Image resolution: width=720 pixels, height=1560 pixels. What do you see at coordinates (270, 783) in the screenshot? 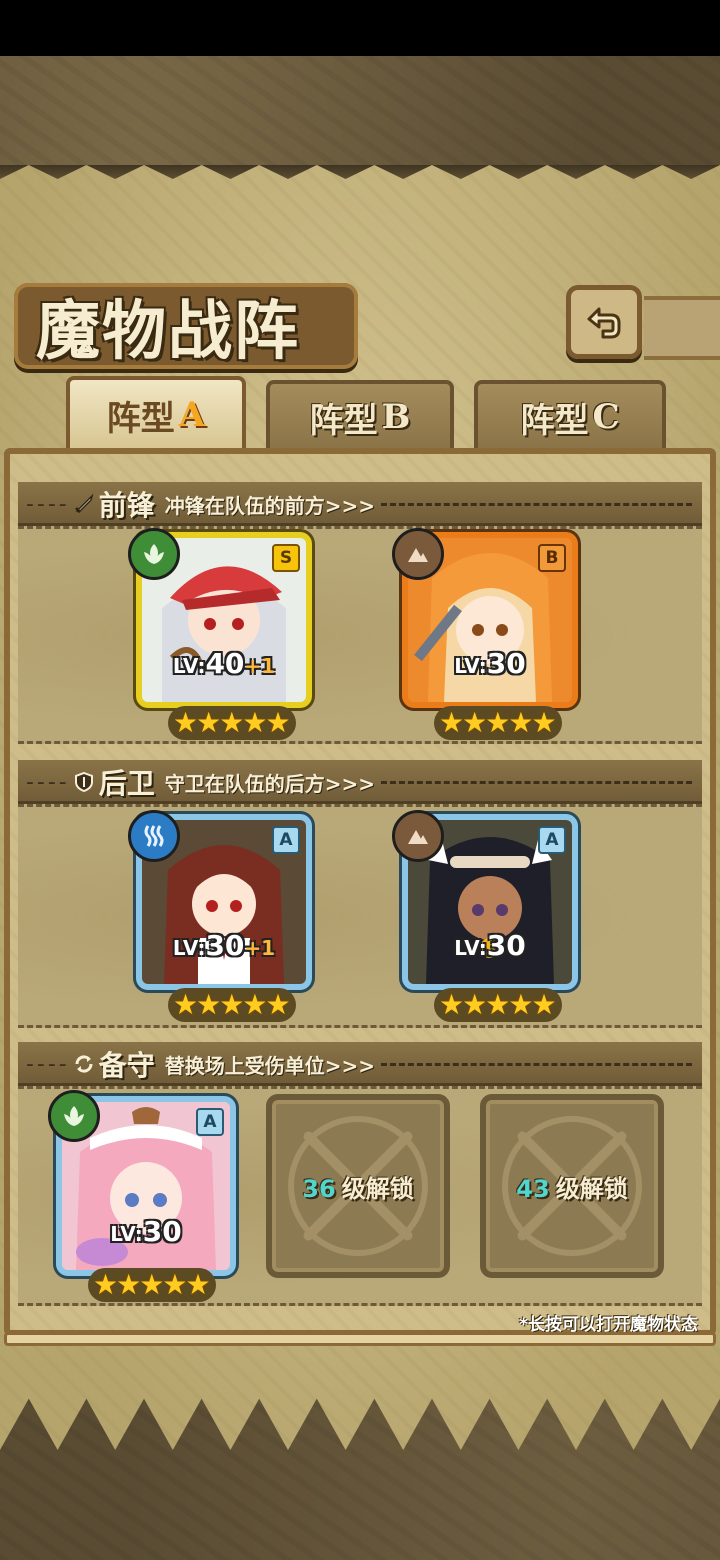
I see `section-desc: 守卫在队伍的后方>>>` at bounding box center [270, 783].